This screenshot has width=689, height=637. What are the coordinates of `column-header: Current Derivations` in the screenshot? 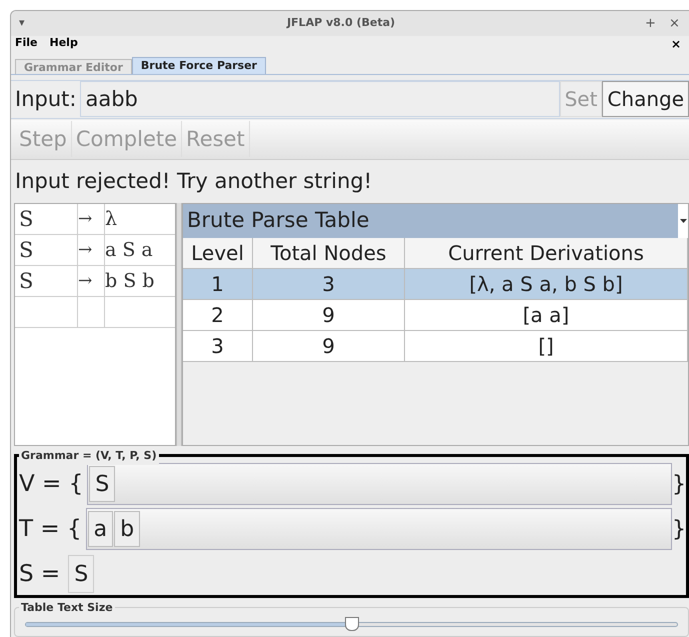 It's located at (546, 253).